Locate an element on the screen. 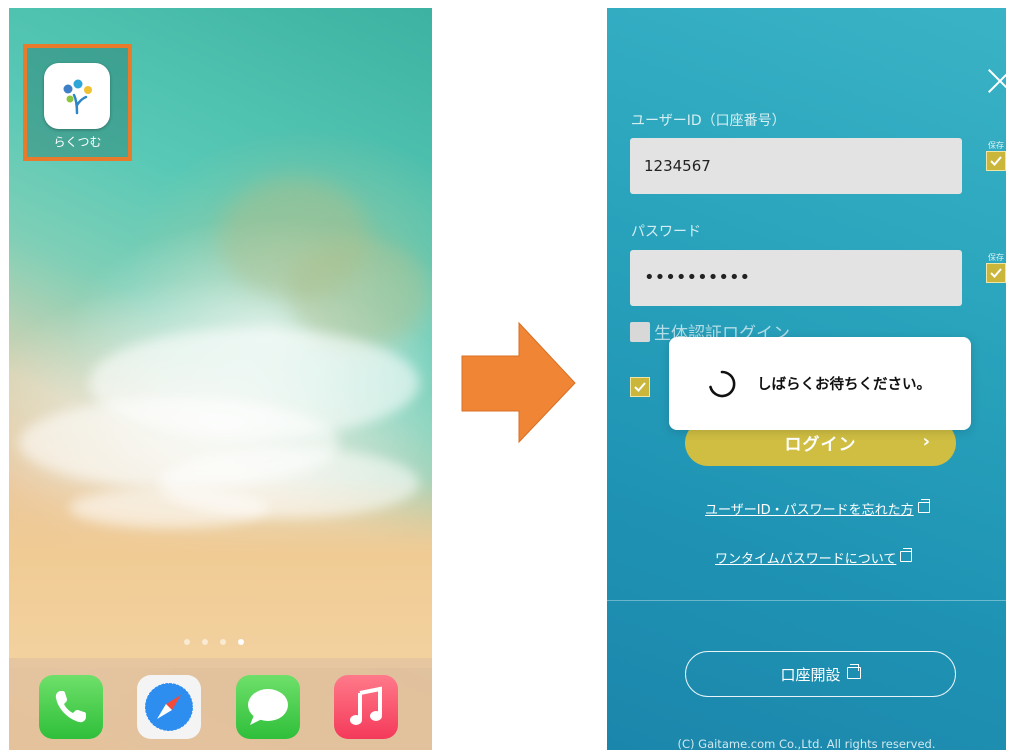  dock is located at coordinates (220, 704).